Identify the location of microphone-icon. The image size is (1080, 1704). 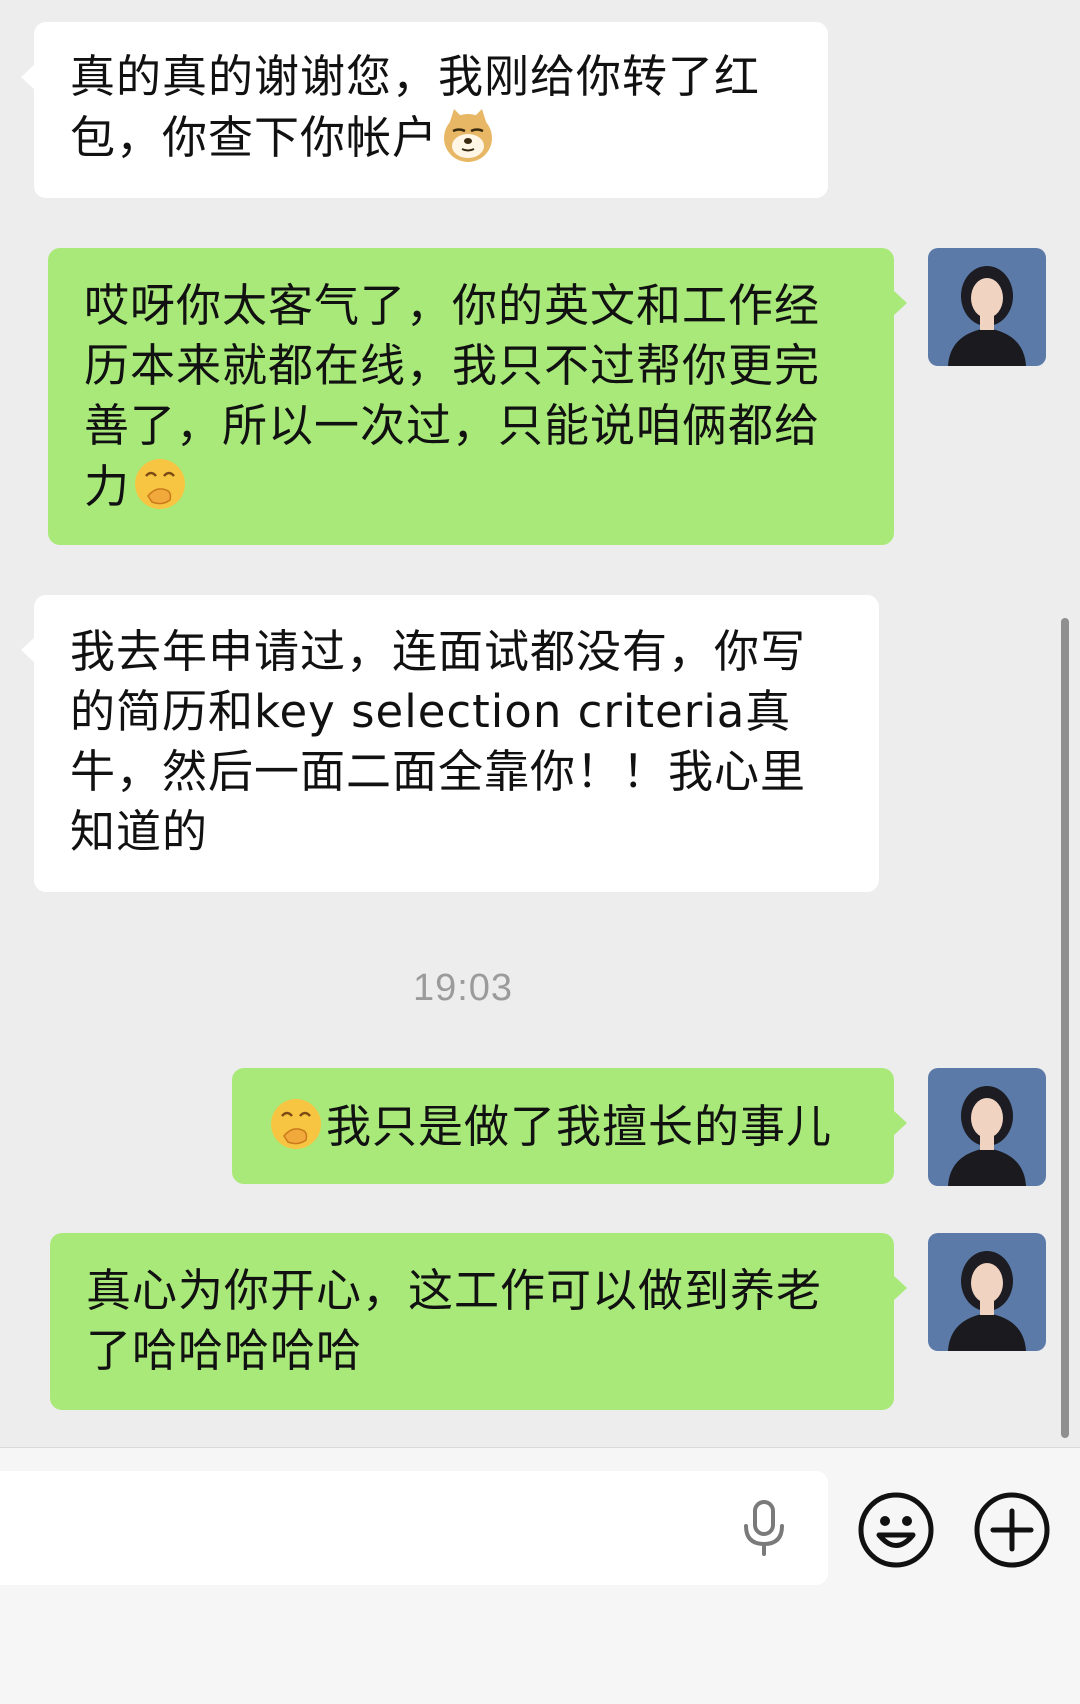
(764, 1528).